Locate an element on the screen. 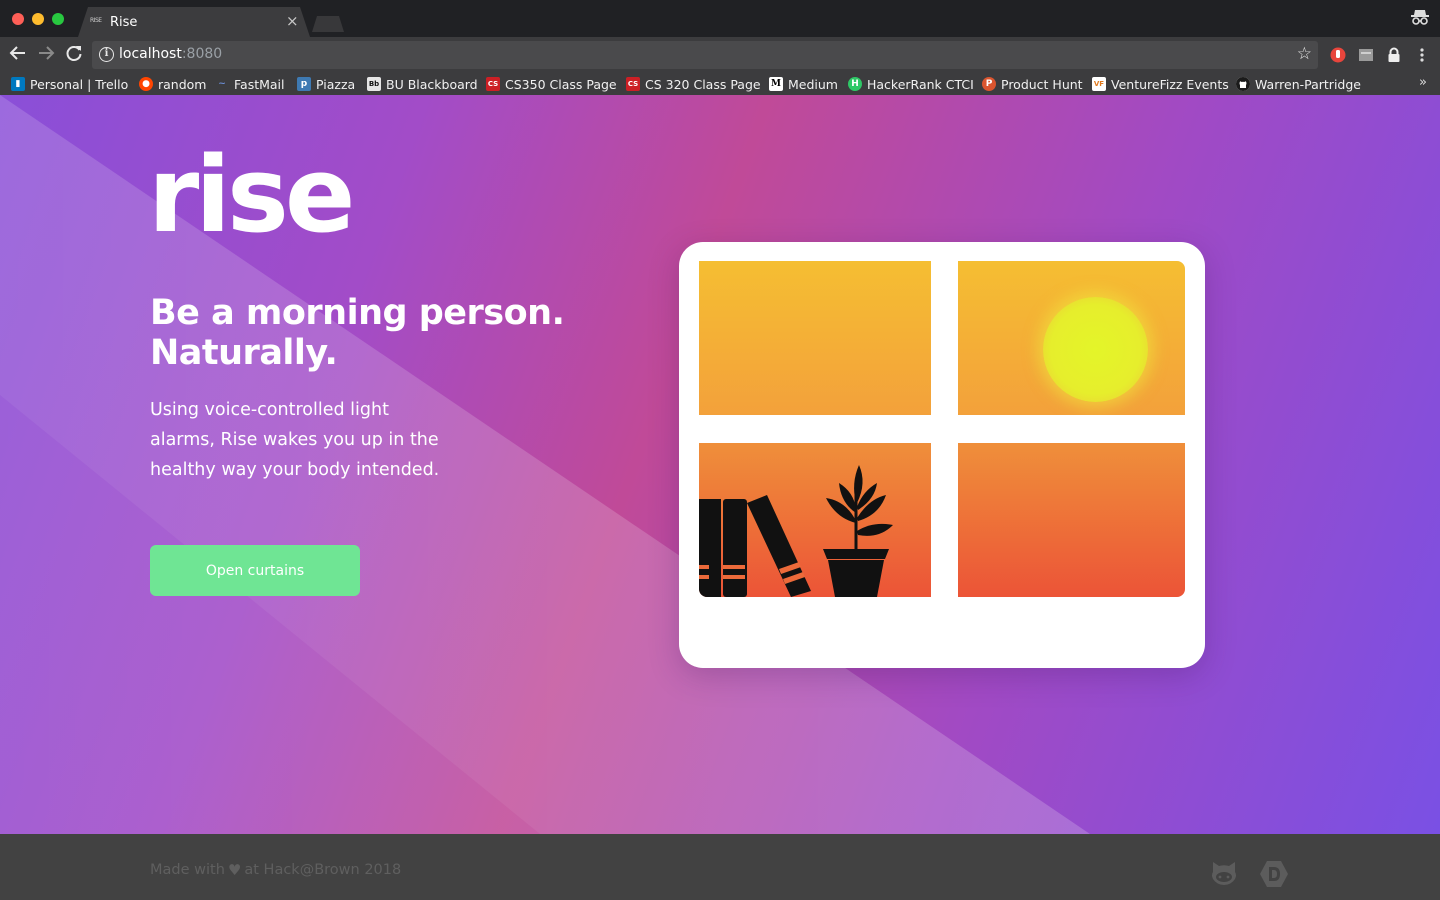 The height and width of the screenshot is (900, 1440). extension-shield-icon is located at coordinates (1338, 55).